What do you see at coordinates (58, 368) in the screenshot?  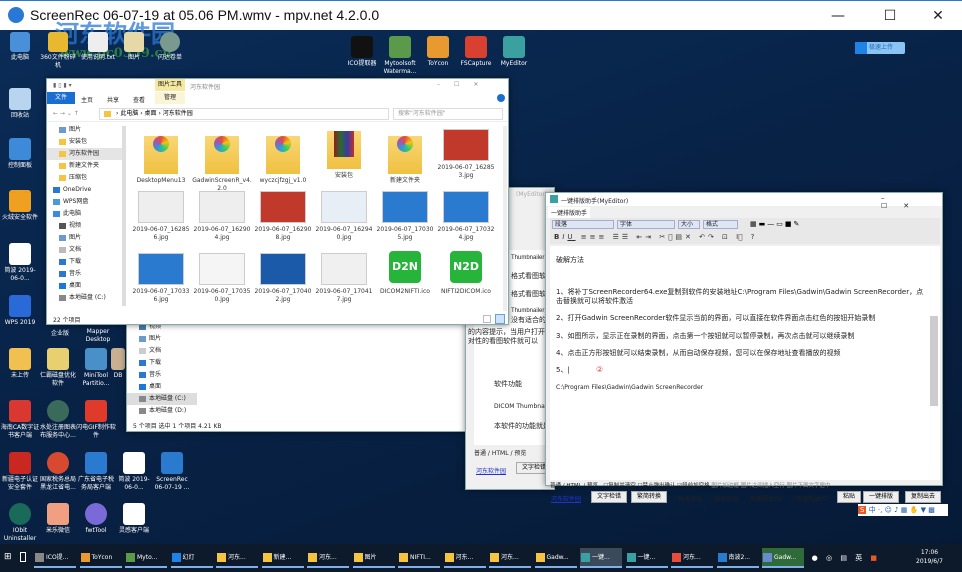 I see `desktop-icon: 仁霸磁盘优化软件` at bounding box center [58, 368].